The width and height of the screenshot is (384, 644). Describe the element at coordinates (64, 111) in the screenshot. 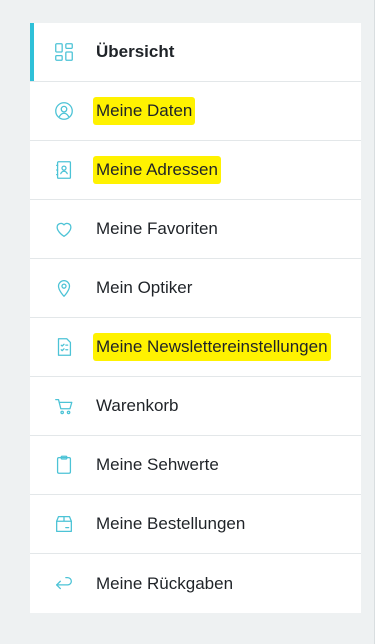

I see `user-circle-icon` at that location.